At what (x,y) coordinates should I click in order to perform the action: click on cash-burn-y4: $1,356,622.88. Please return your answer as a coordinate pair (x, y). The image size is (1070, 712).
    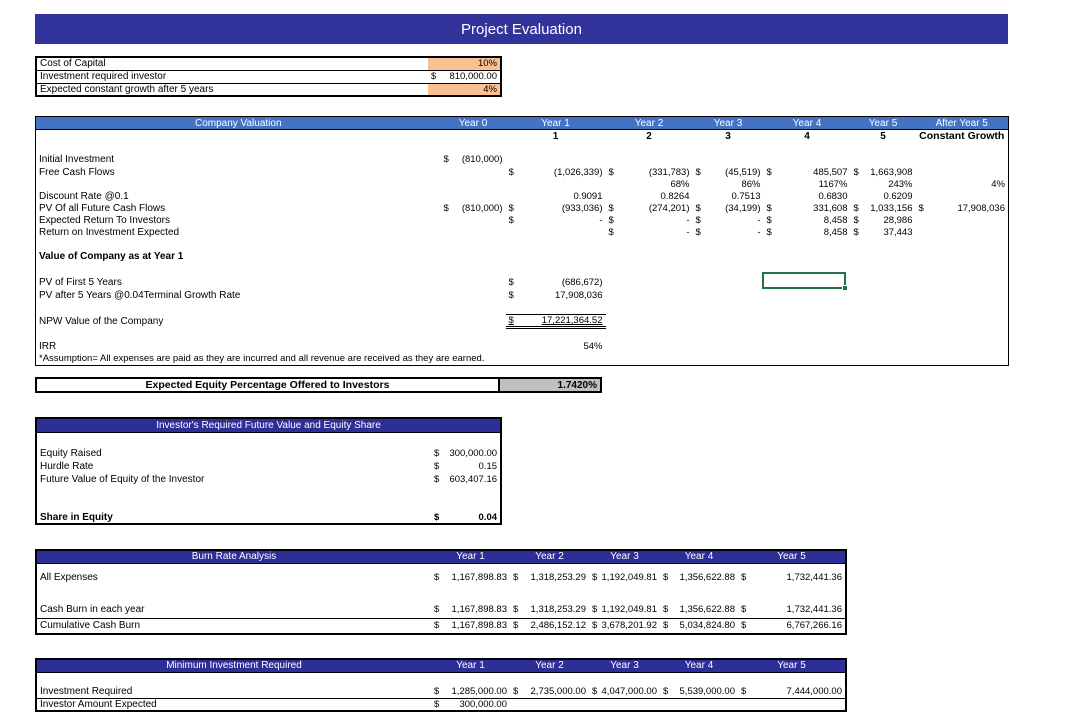
    Looking at the image, I should click on (699, 610).